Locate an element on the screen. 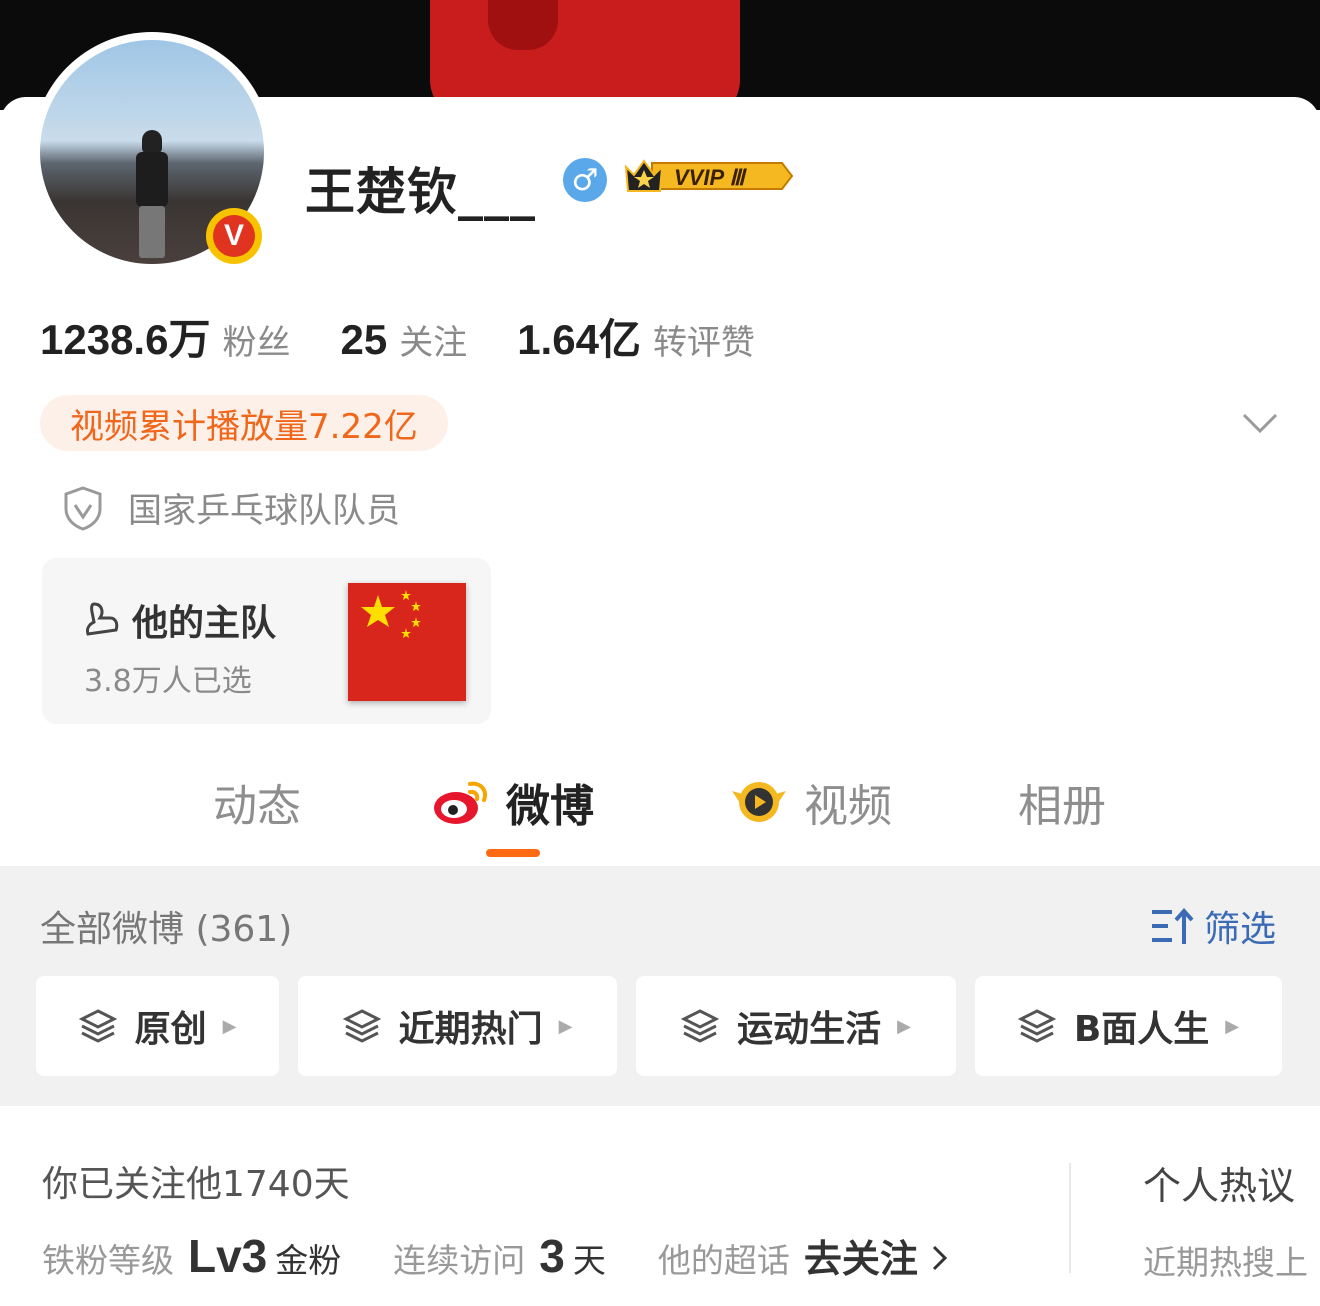 The width and height of the screenshot is (1320, 1306). stat-fans-label: 粉丝 is located at coordinates (256, 343).